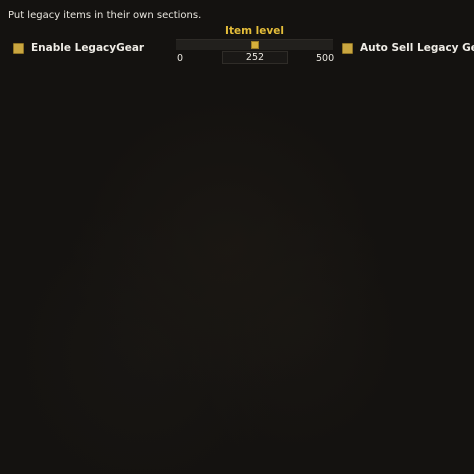  Describe the element at coordinates (325, 58) in the screenshot. I see `slider-max-label: 500` at that location.